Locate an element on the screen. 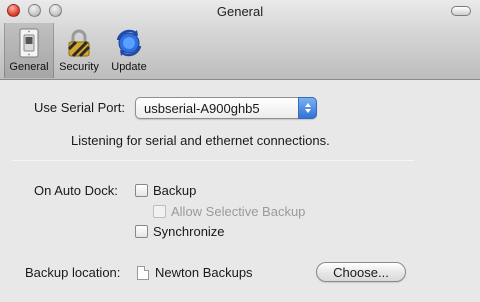 The image size is (480, 302). synchronize-checkbox-row: Synchronize is located at coordinates (180, 231).